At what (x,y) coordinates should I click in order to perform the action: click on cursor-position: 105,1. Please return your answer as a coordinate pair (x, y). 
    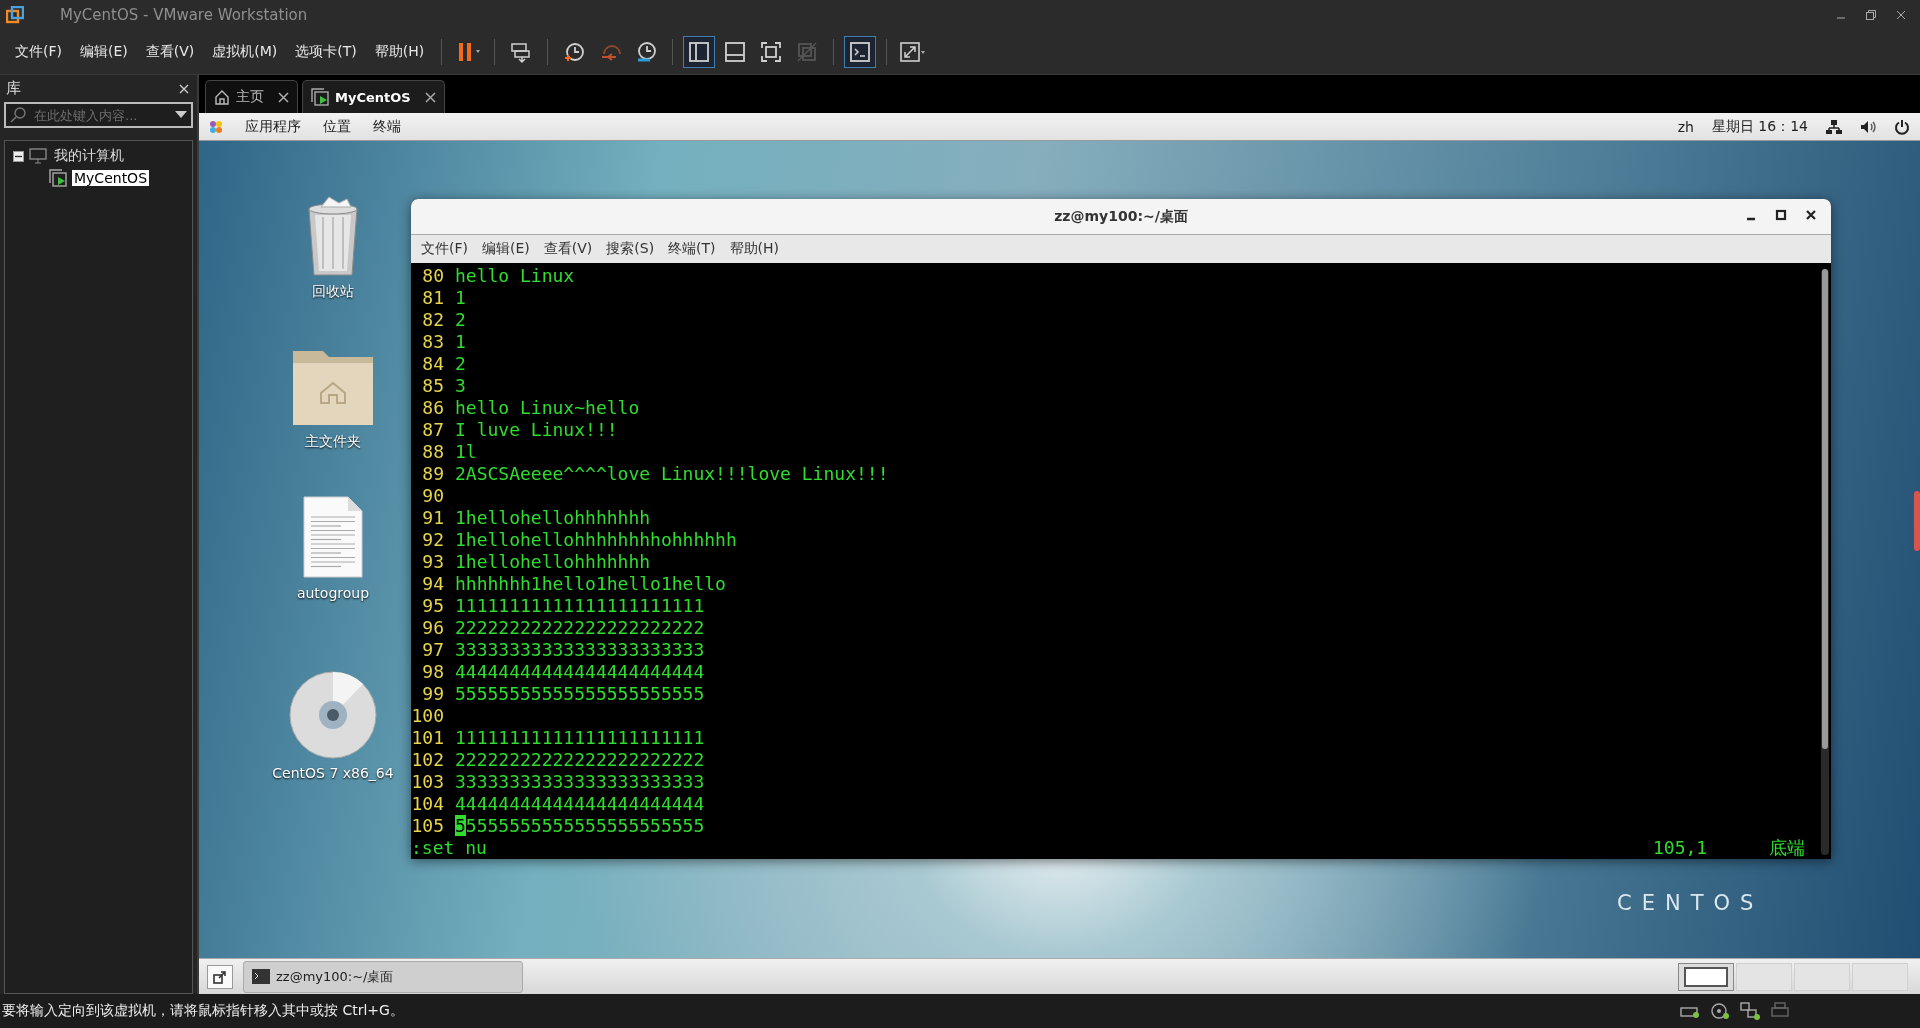
    Looking at the image, I should click on (1681, 848).